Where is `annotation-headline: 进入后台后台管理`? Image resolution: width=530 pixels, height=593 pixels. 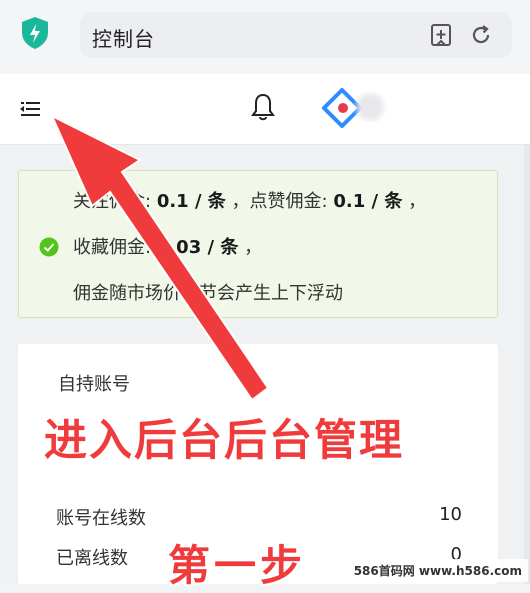 annotation-headline: 进入后台后台管理 is located at coordinates (224, 441).